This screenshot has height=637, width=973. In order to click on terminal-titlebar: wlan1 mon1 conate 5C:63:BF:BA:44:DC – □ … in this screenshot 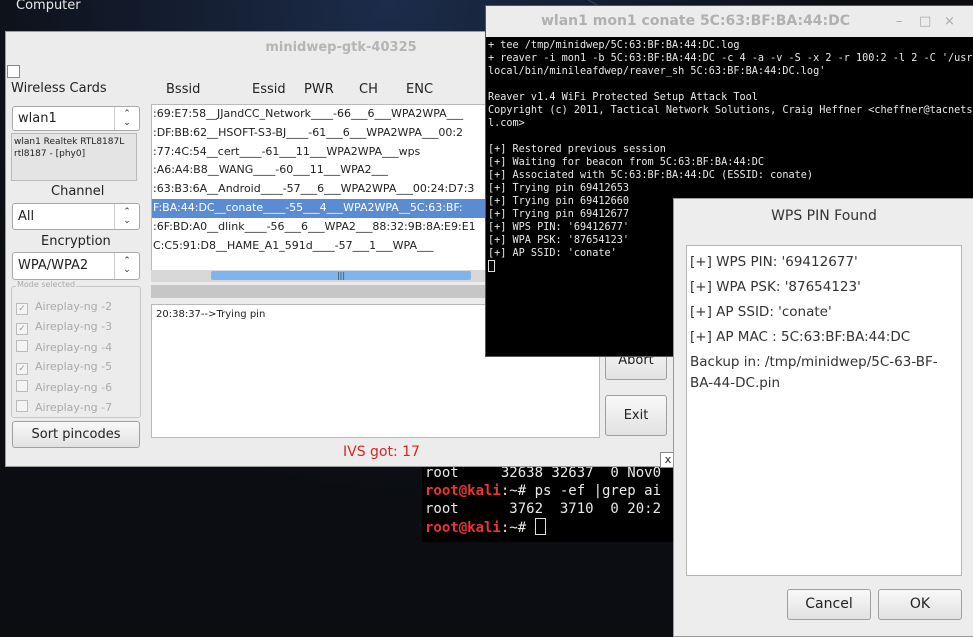, I will do `click(729, 21)`.